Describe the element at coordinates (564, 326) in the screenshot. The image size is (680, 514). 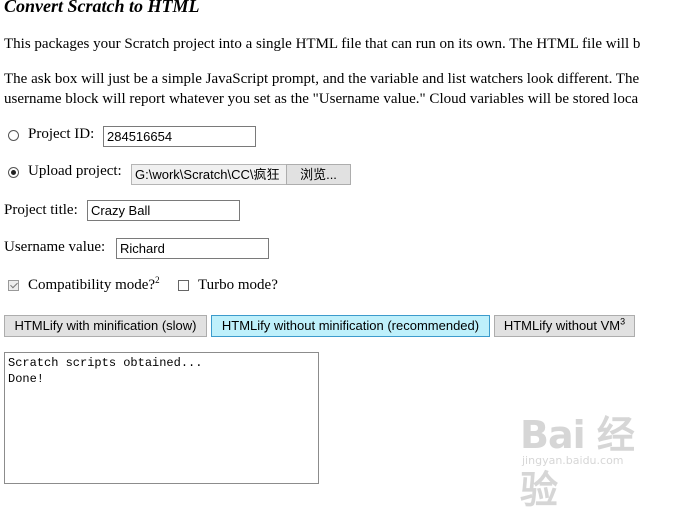
I see `htmlify-without-vm-button: HTMLify without VM3` at that location.